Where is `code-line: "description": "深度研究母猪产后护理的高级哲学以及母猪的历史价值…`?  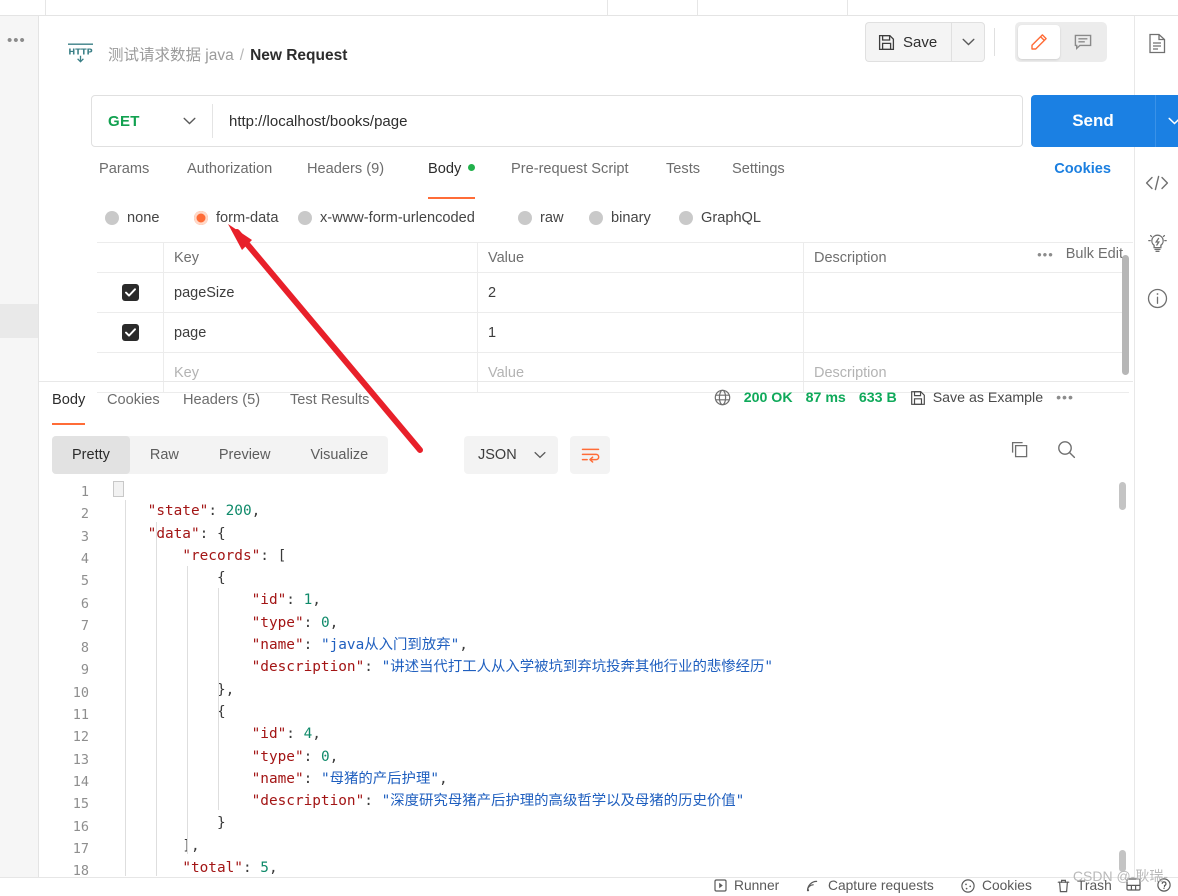
code-line: "description": "深度研究母猪产后护理的高级哲学以及母猪的历史价值… is located at coordinates (623, 801).